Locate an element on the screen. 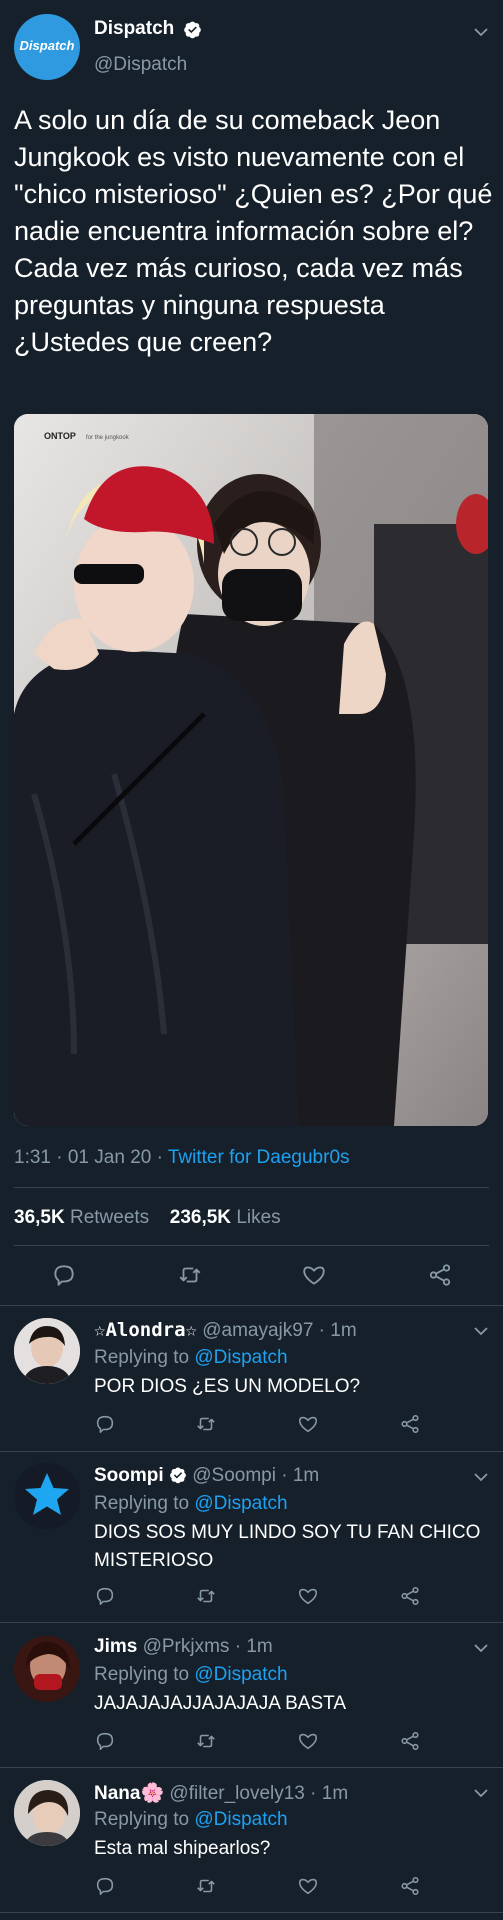  reply-handle-time: @filter_lovely13 · 1m is located at coordinates (258, 1793).